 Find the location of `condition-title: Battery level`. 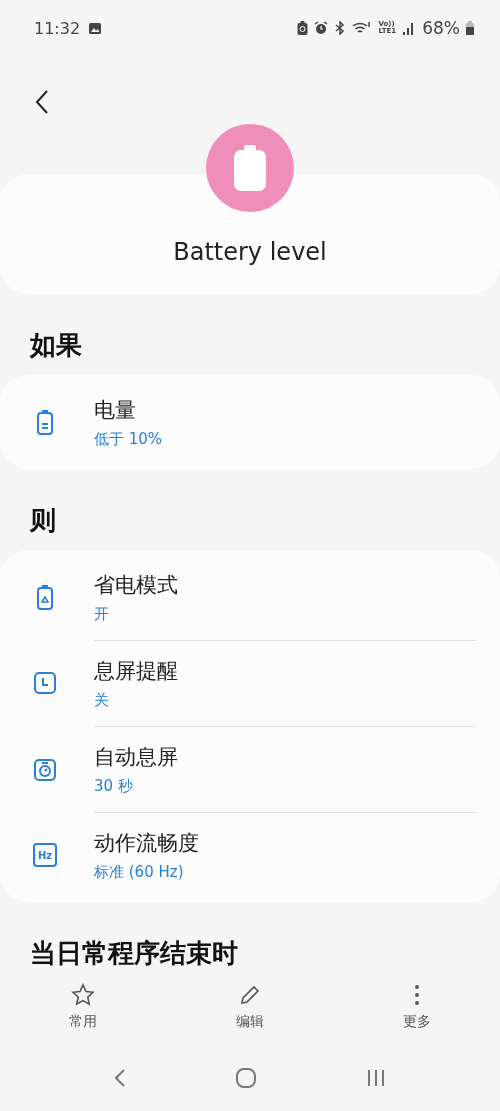

condition-title: Battery level is located at coordinates (250, 252).